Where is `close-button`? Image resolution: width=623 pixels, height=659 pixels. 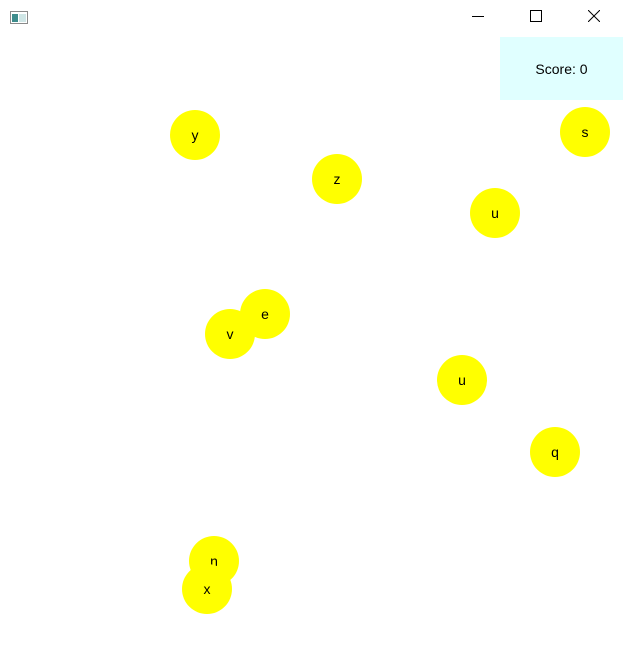 close-button is located at coordinates (594, 18).